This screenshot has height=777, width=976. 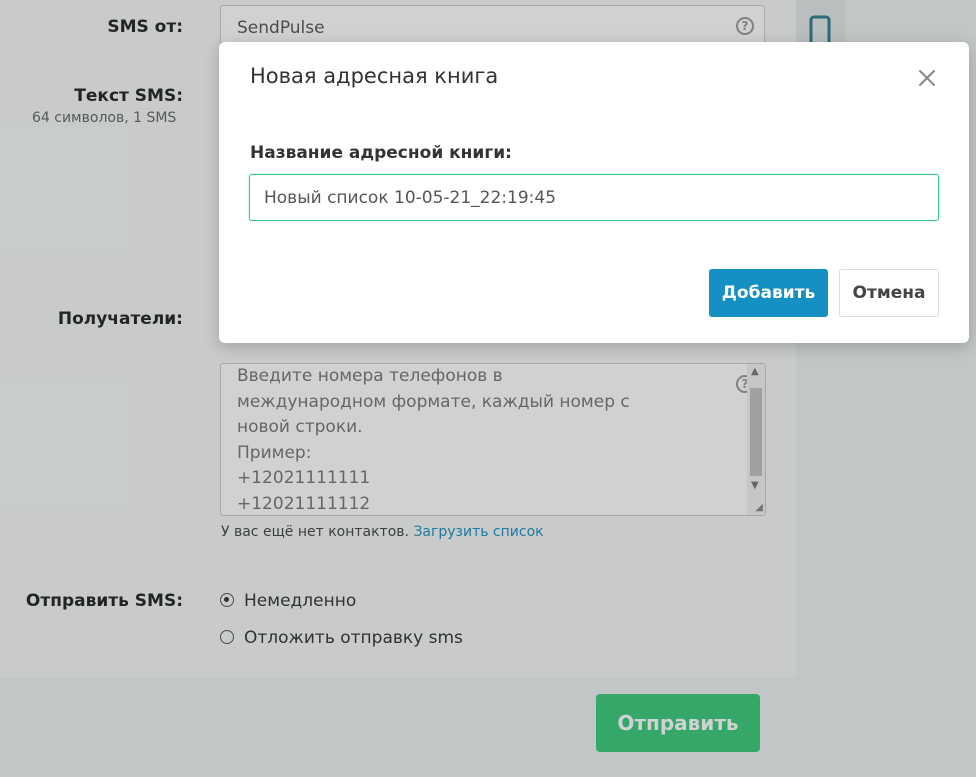 I want to click on add-button: Добавить, so click(x=768, y=293).